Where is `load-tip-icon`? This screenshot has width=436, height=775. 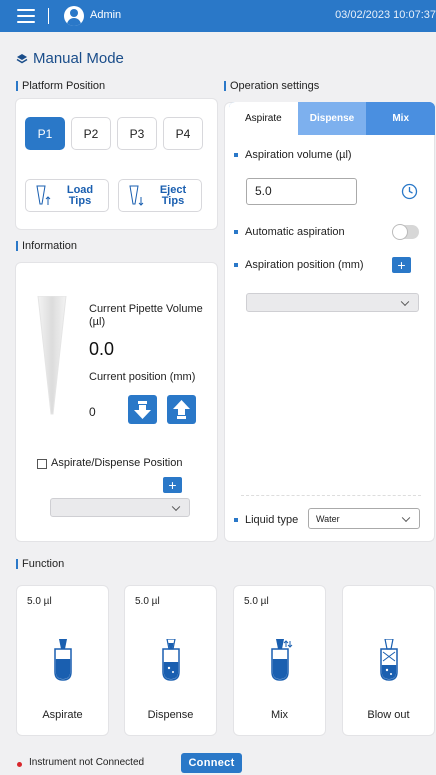
load-tip-icon is located at coordinates (43, 195).